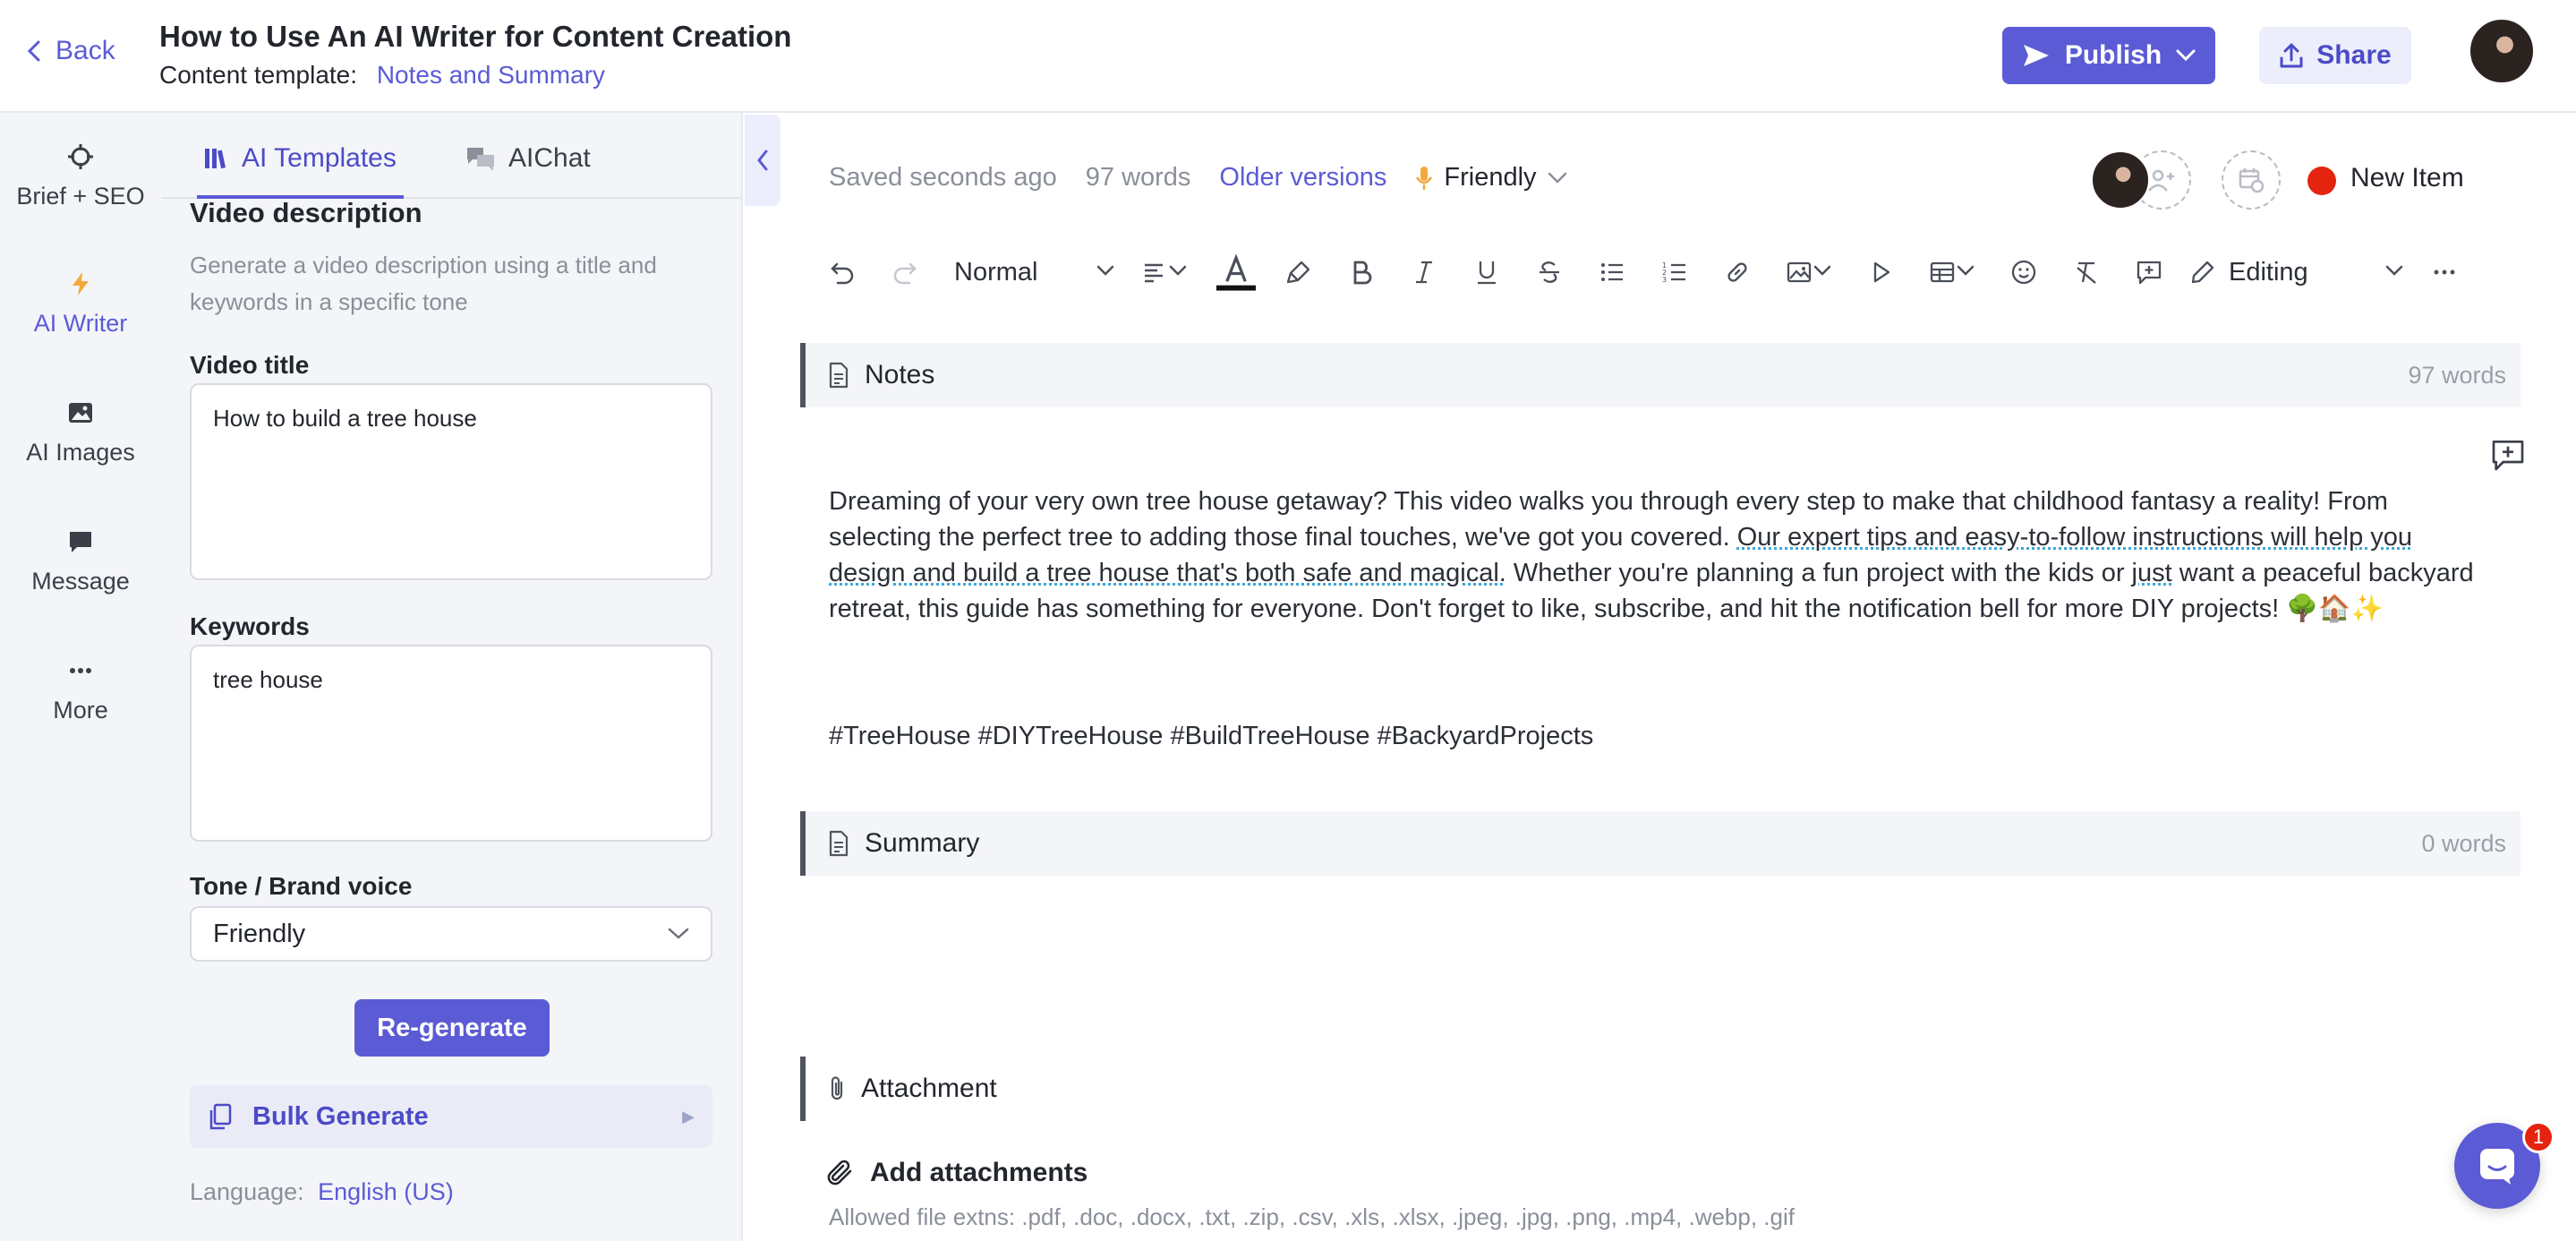 This screenshot has width=2576, height=1241. What do you see at coordinates (451, 1116) in the screenshot?
I see `bulk-generate-button: Bulk Generate ▶` at bounding box center [451, 1116].